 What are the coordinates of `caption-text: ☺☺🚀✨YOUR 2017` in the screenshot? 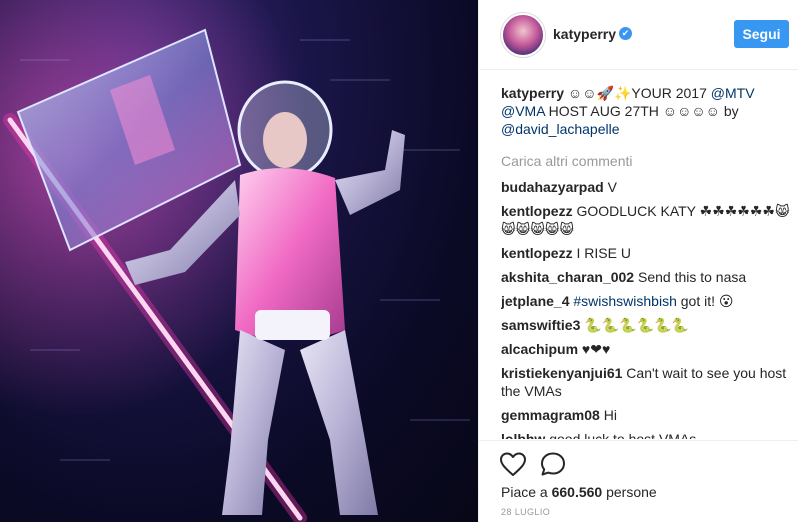 It's located at (637, 93).